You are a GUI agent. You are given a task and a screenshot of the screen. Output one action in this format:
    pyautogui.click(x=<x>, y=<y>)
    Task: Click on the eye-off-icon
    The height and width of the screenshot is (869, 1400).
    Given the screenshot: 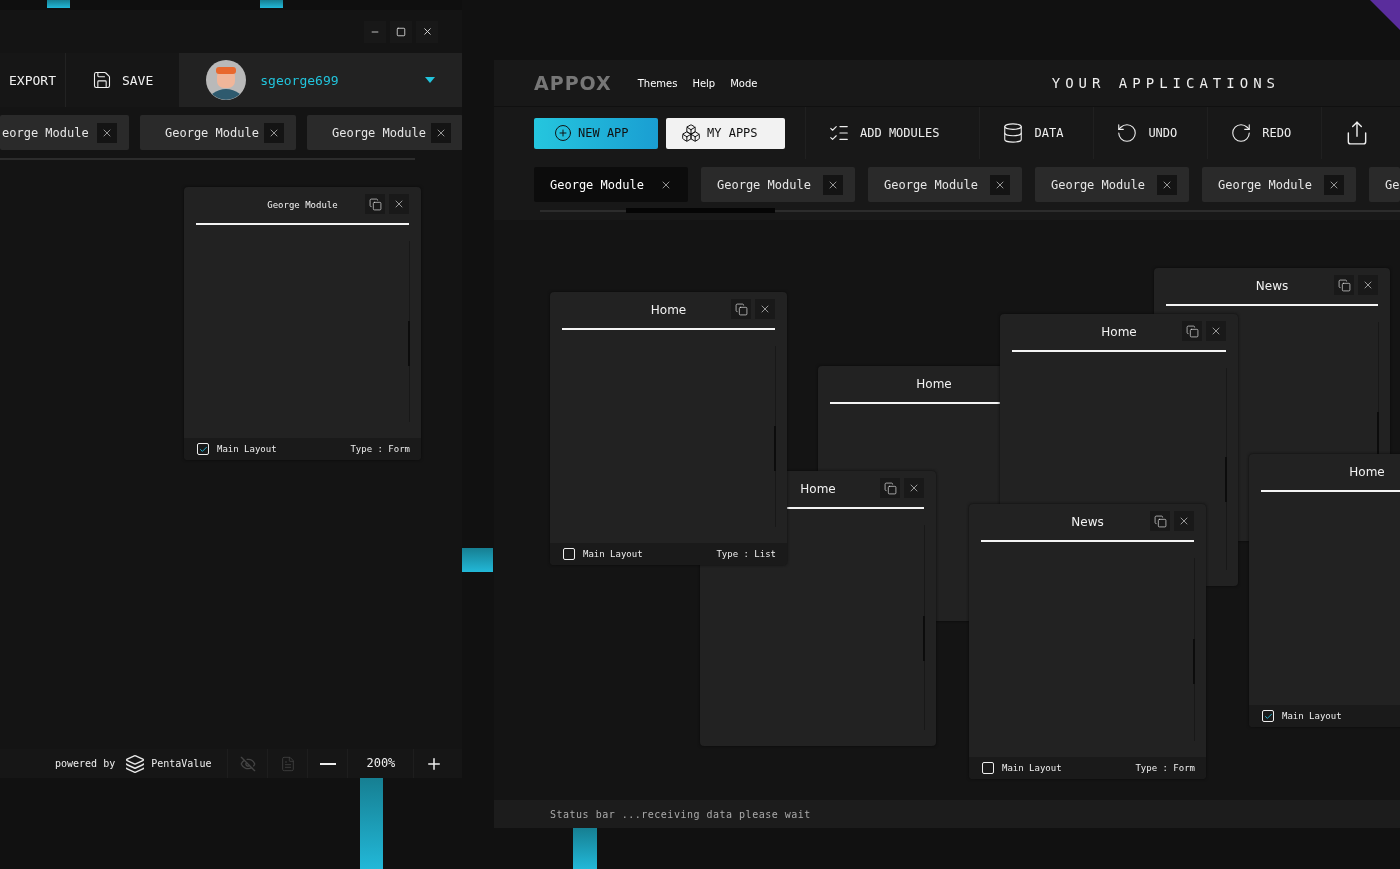 What is the action you would take?
    pyautogui.click(x=247, y=763)
    